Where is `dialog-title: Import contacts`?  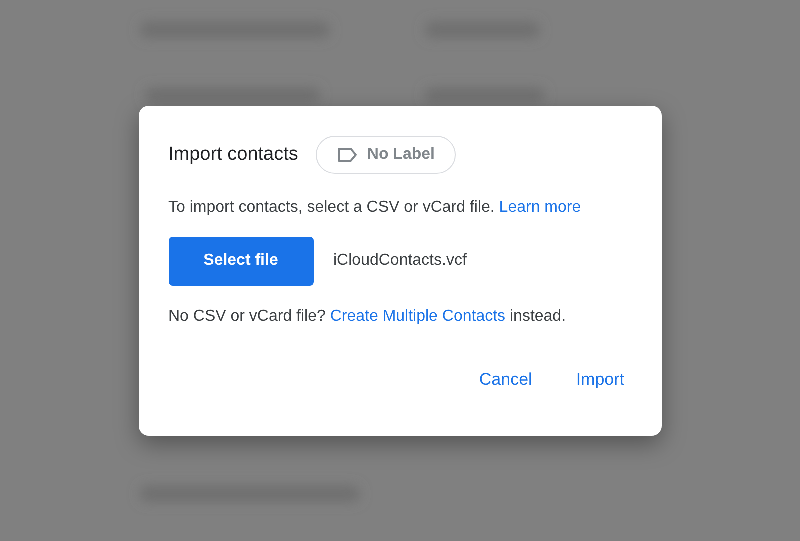
dialog-title: Import contacts is located at coordinates (233, 155).